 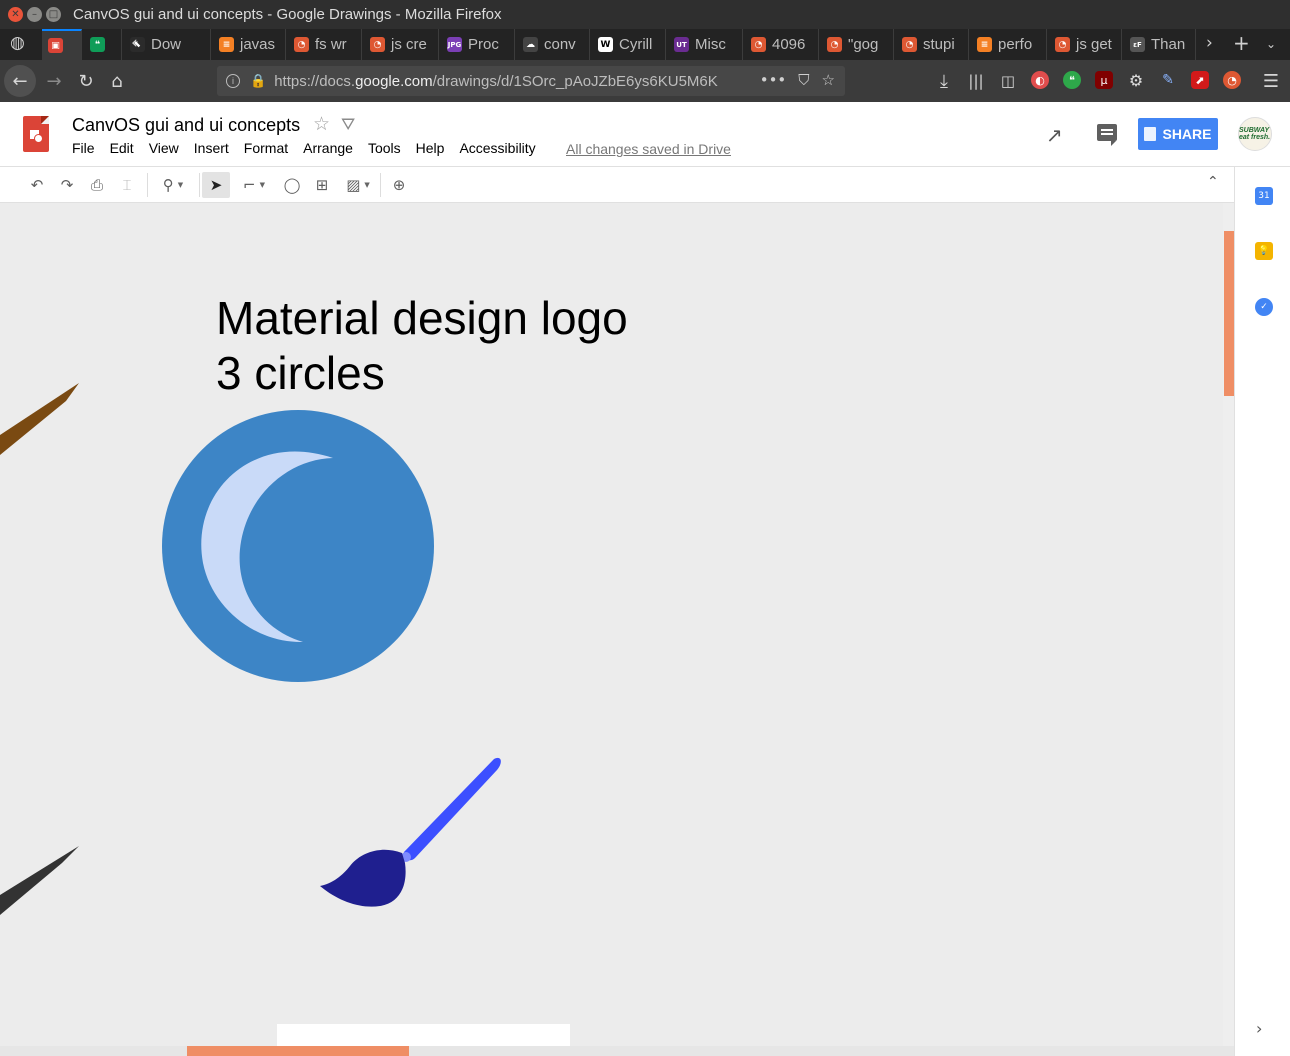 What do you see at coordinates (1264, 307) in the screenshot?
I see `tasks-icon: ✓` at bounding box center [1264, 307].